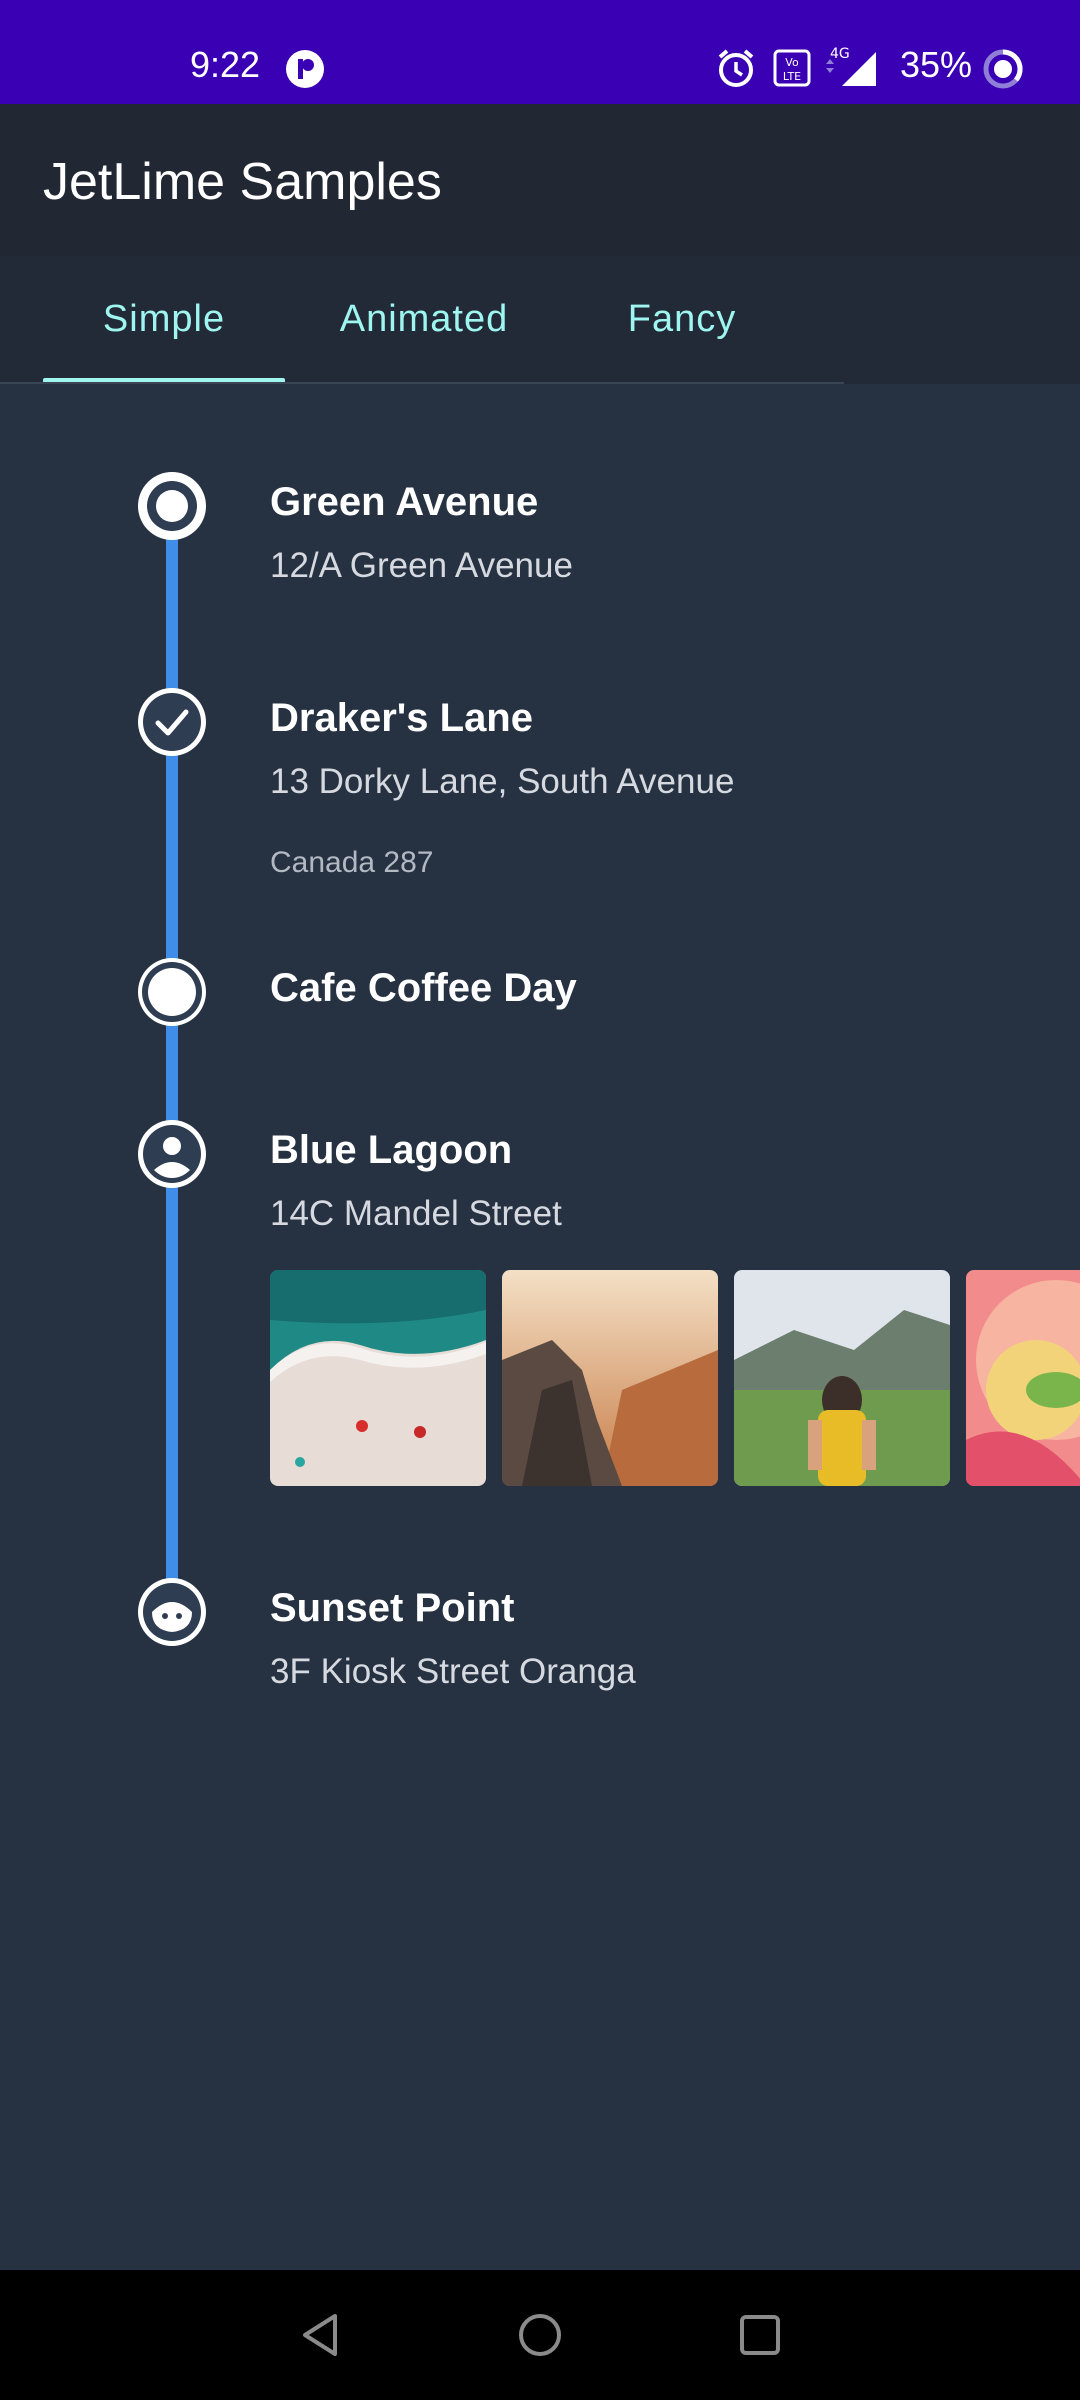 This screenshot has height=2400, width=1080. Describe the element at coordinates (172, 992) in the screenshot. I see `filled-dot-icon` at that location.